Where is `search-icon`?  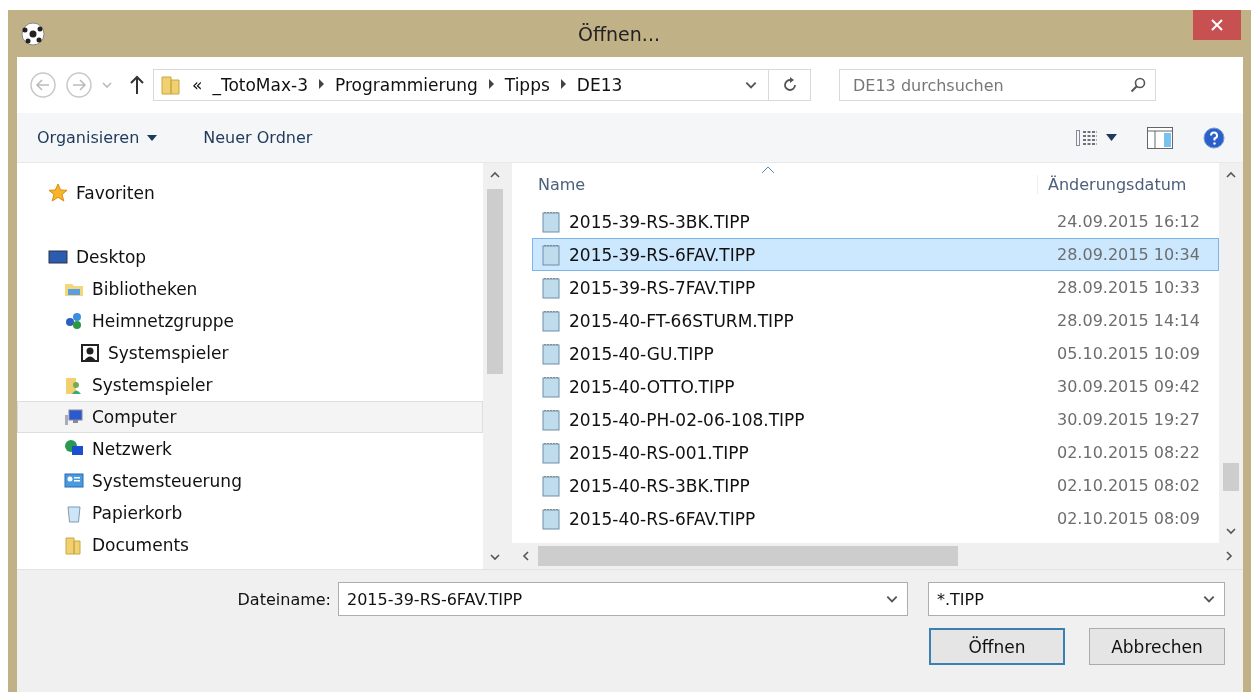
search-icon is located at coordinates (1138, 85).